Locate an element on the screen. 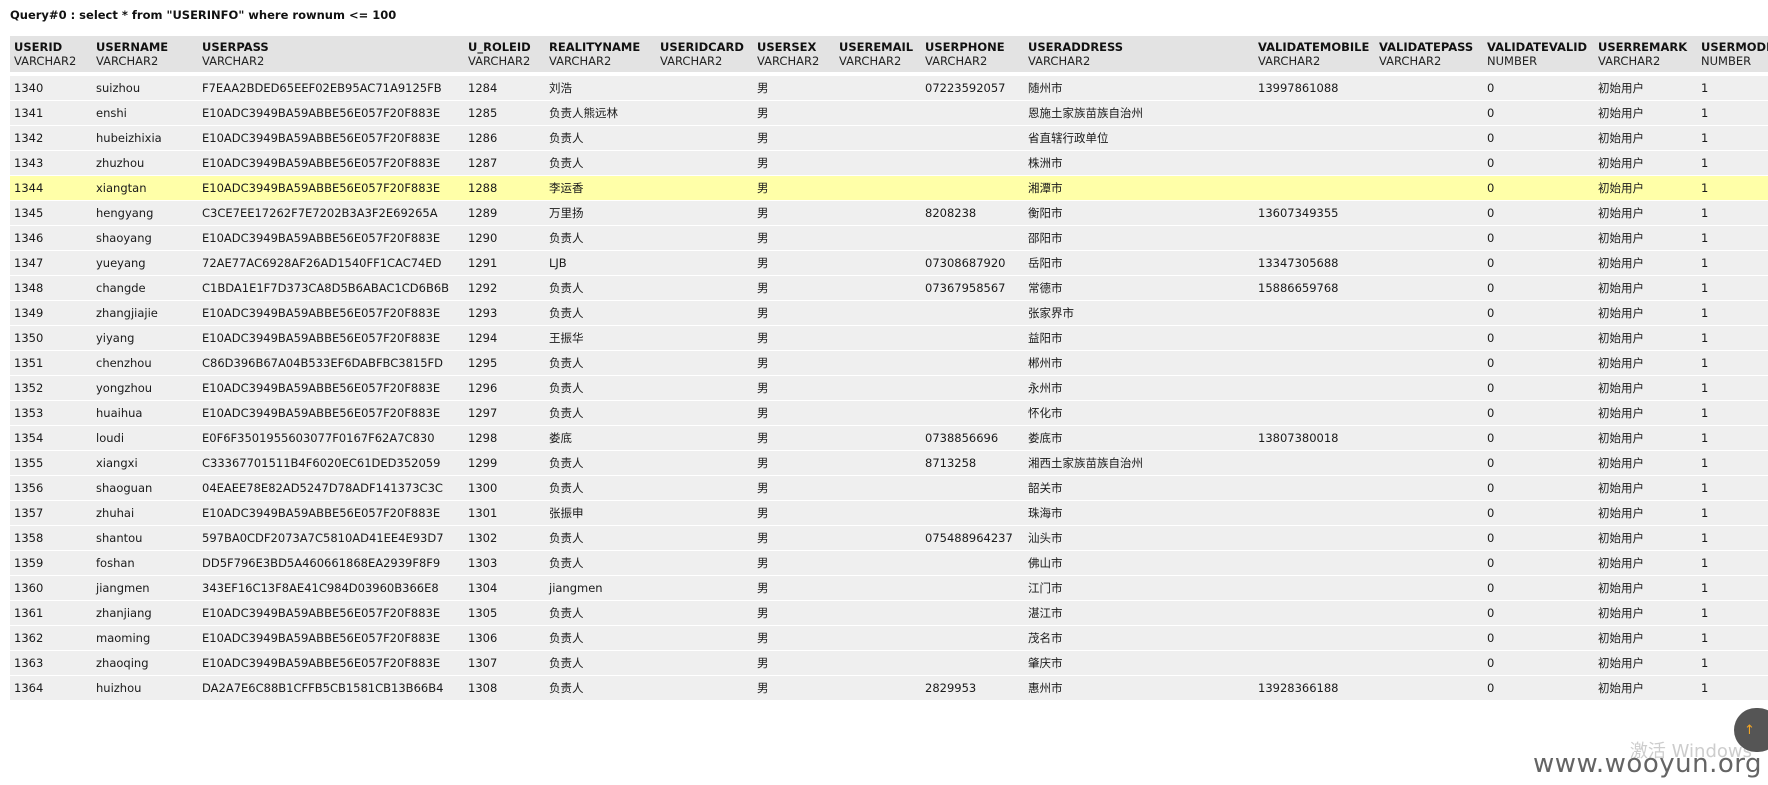 The width and height of the screenshot is (1768, 785). cell-userpass: C86D396B67A04B533EF6DABFBC3815FD is located at coordinates (331, 362).